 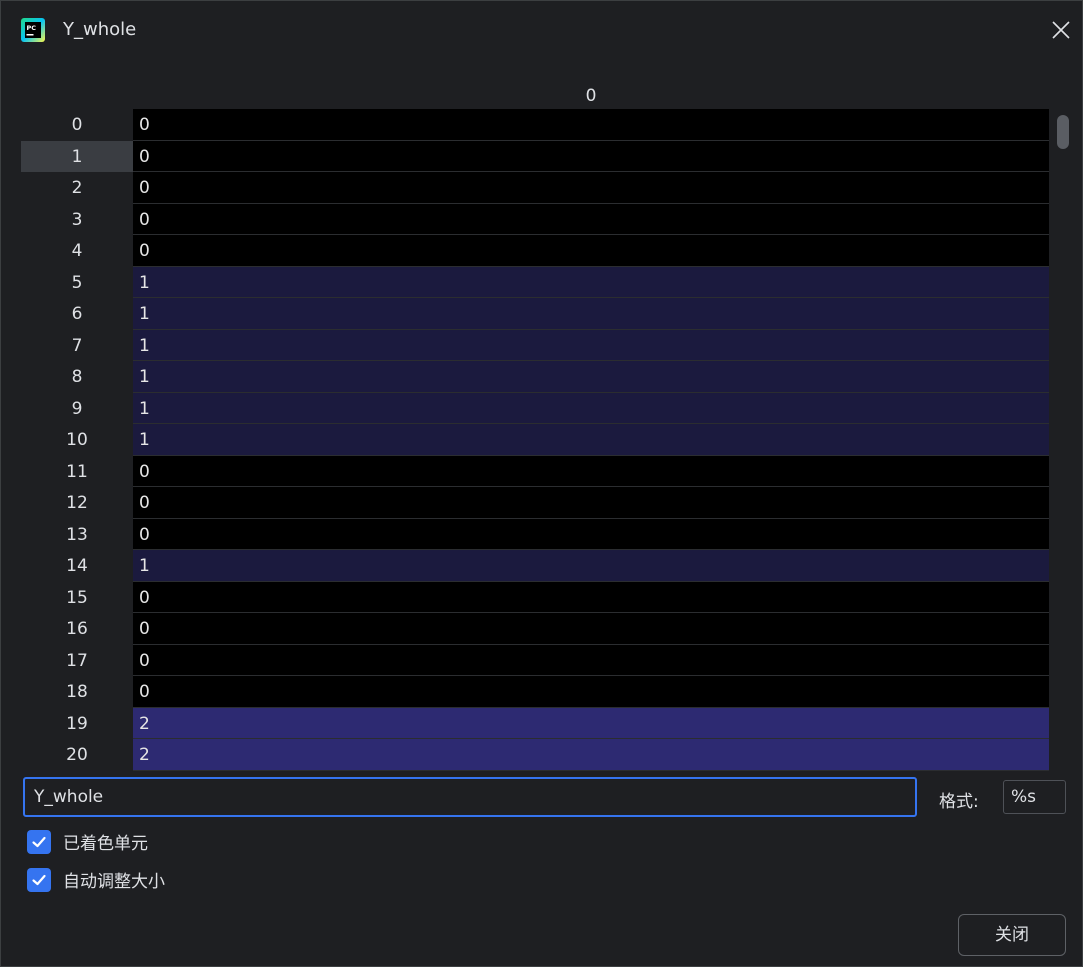 What do you see at coordinates (77, 125) in the screenshot?
I see `row-index: 0` at bounding box center [77, 125].